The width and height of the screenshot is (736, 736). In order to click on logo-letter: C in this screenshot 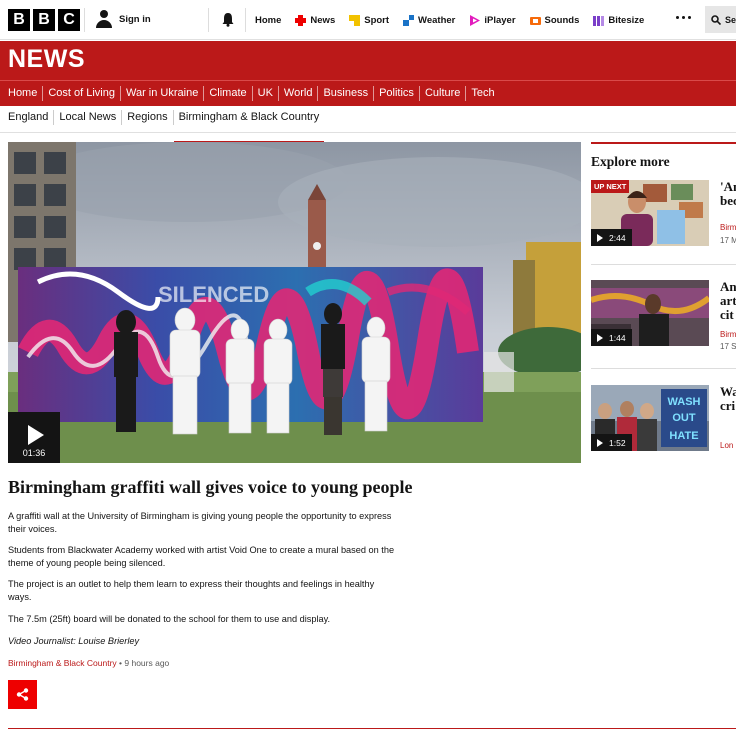, I will do `click(69, 20)`.